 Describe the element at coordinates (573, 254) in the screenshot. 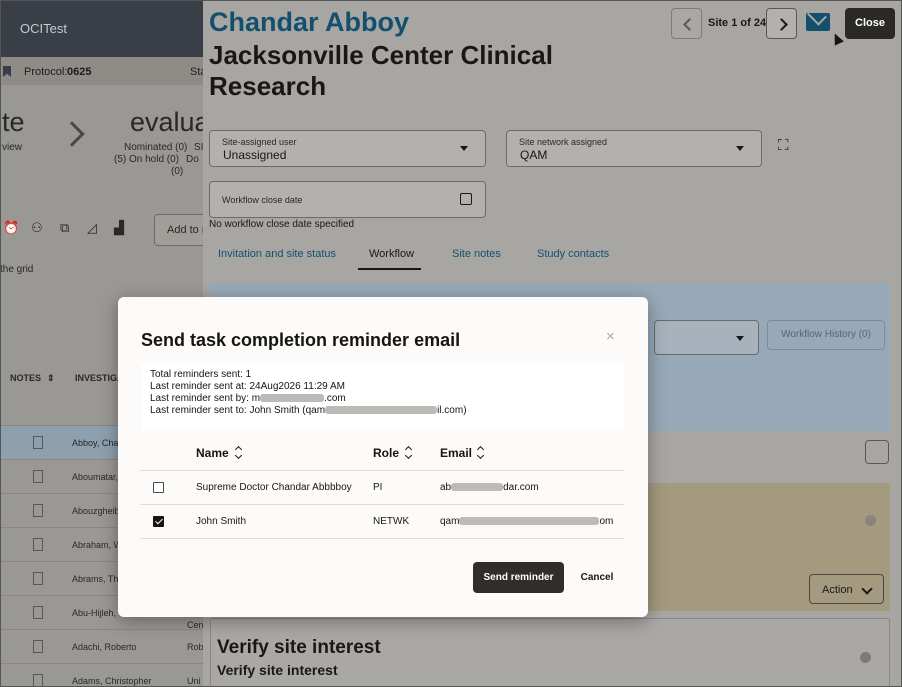

I see `tab-study-contacts: Study contacts` at that location.